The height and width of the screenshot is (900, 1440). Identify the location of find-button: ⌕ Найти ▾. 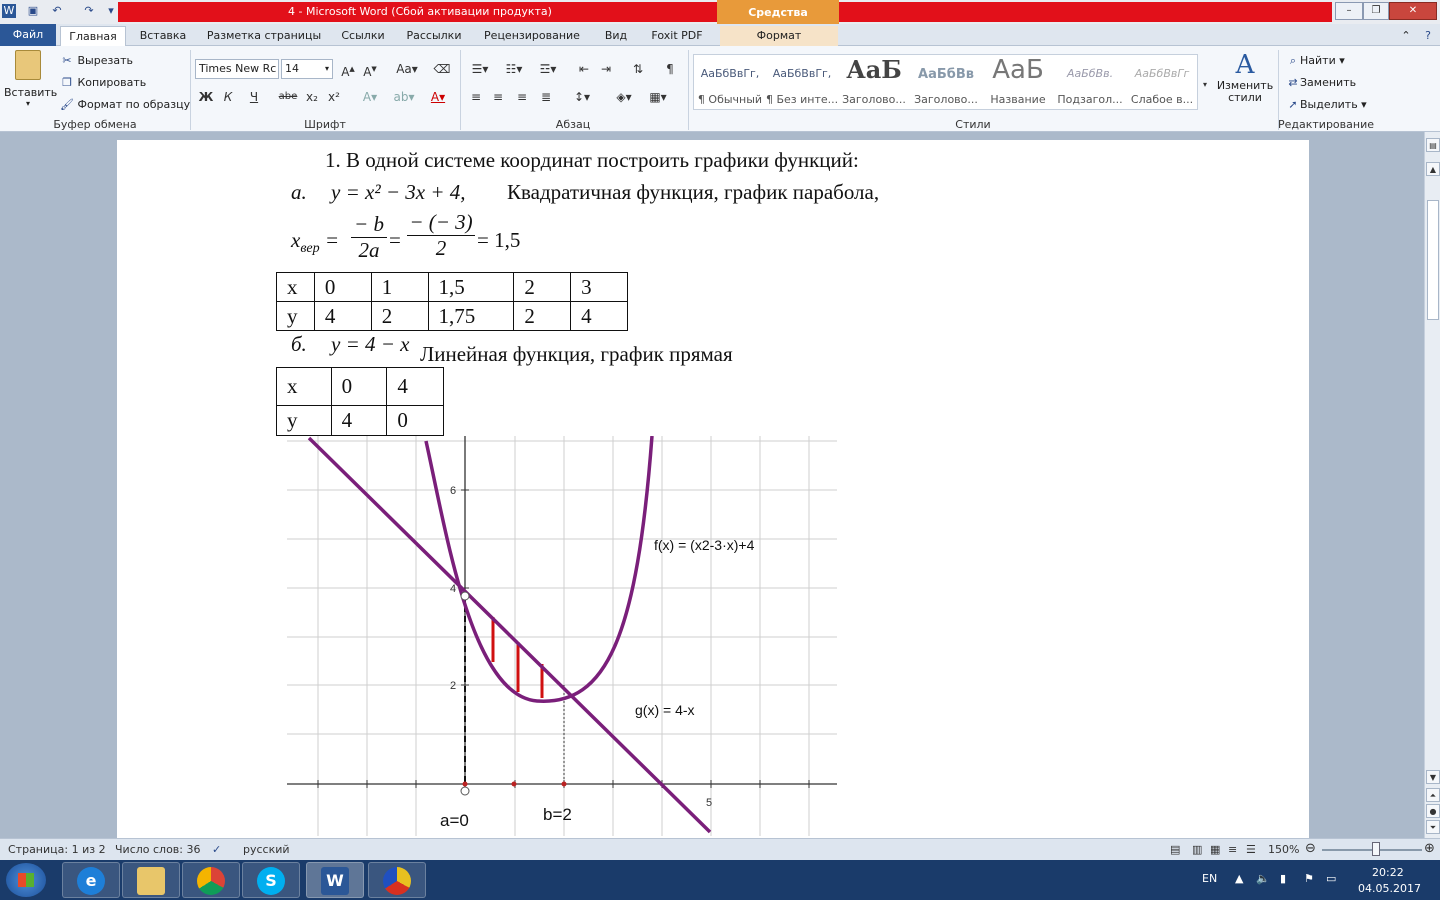
(1315, 61).